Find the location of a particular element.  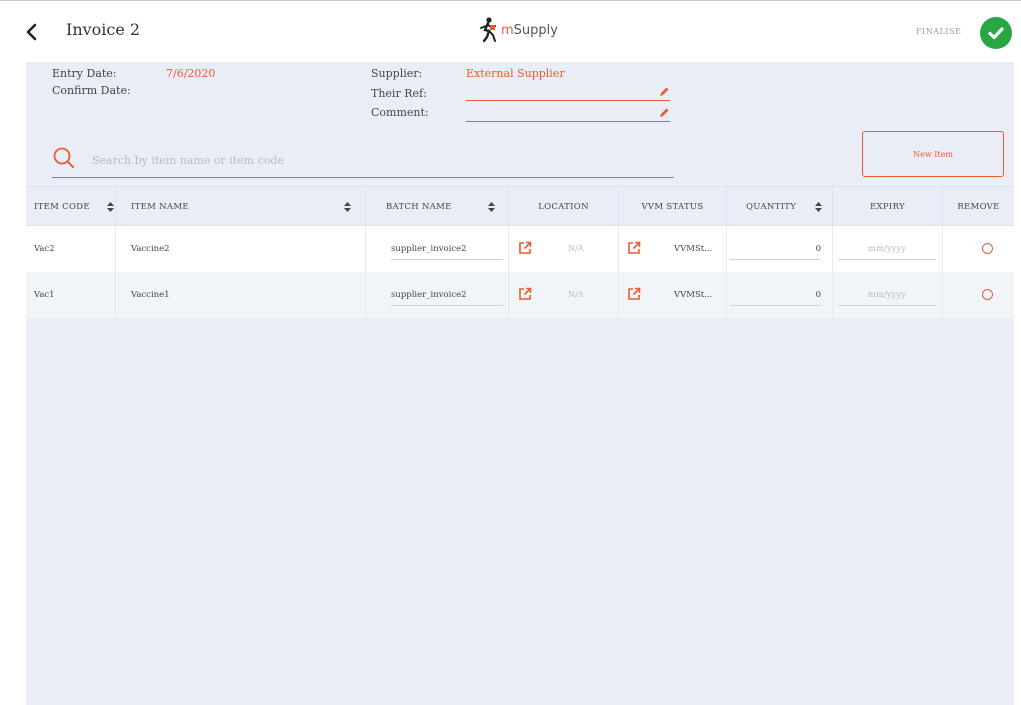

comment-field is located at coordinates (568, 115).